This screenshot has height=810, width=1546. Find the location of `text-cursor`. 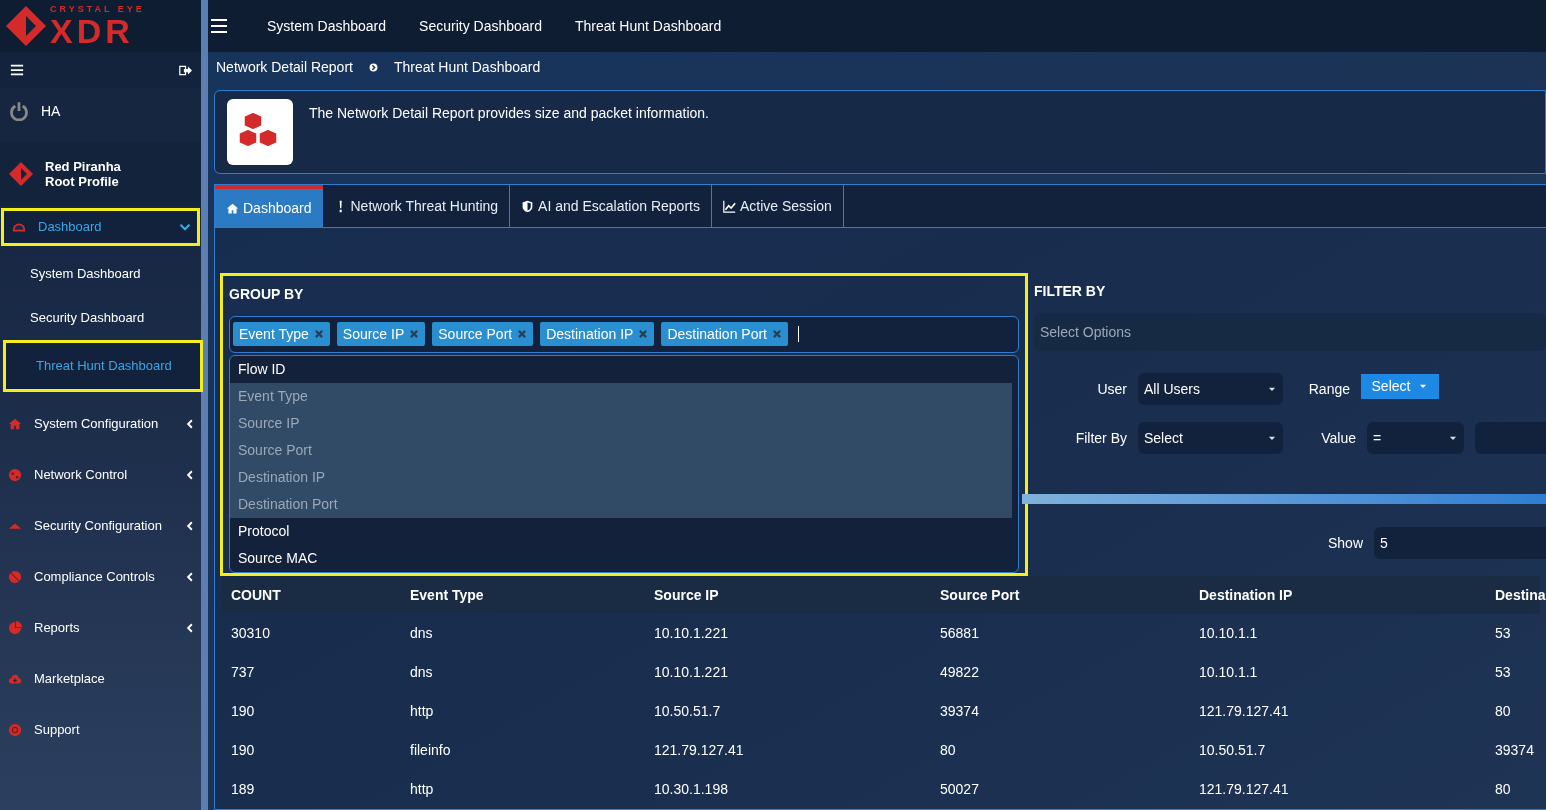

text-cursor is located at coordinates (798, 334).